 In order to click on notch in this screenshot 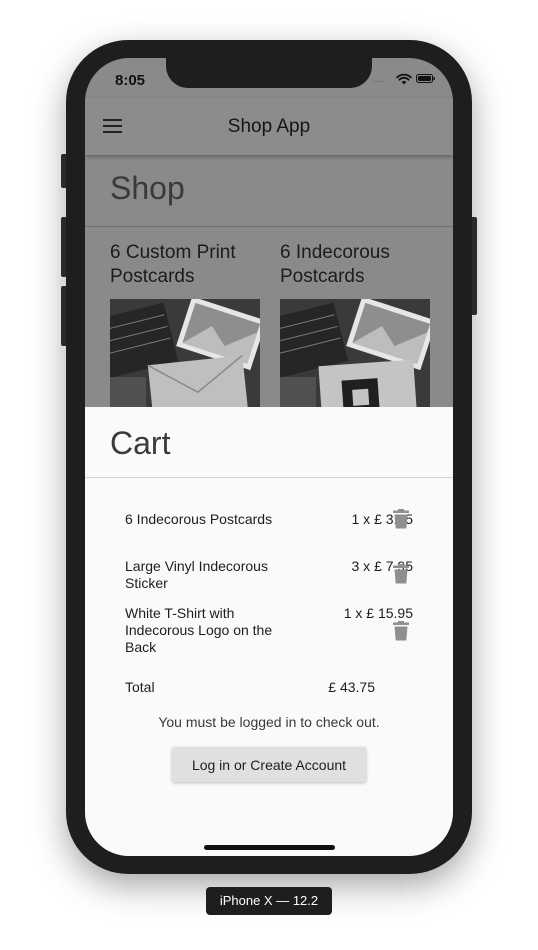, I will do `click(269, 73)`.